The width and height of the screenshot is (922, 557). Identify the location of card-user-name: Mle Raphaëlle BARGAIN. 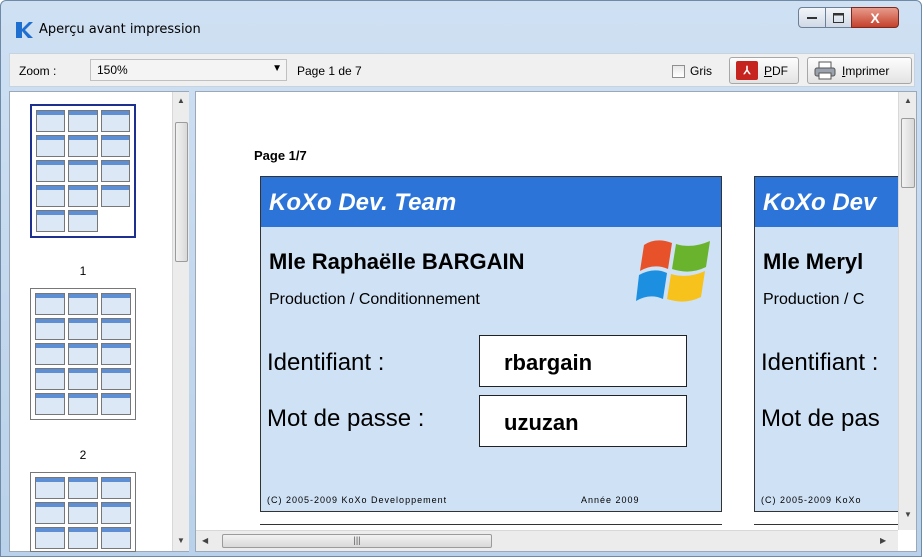
(397, 261).